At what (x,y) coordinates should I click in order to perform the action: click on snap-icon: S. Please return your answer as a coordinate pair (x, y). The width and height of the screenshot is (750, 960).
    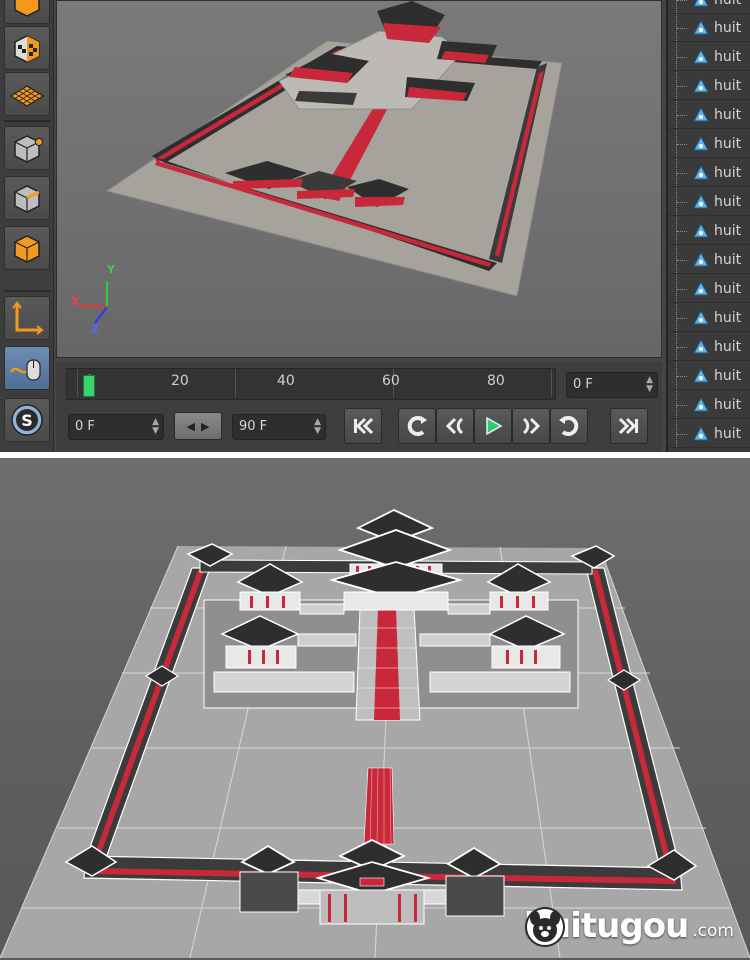
    Looking at the image, I should click on (27, 420).